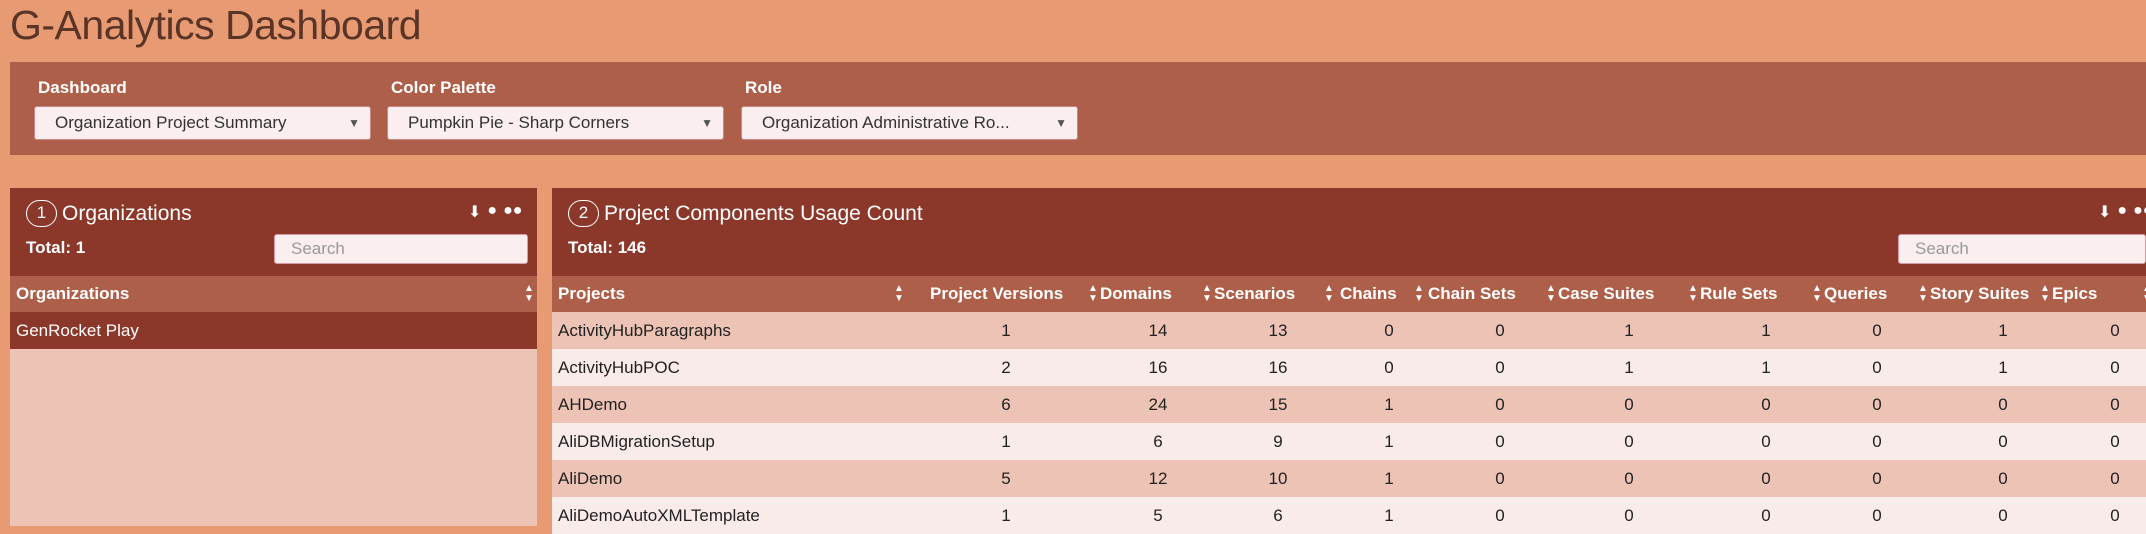  What do you see at coordinates (1738, 294) in the screenshot?
I see `column-header-rule-sets: Rule Sets` at bounding box center [1738, 294].